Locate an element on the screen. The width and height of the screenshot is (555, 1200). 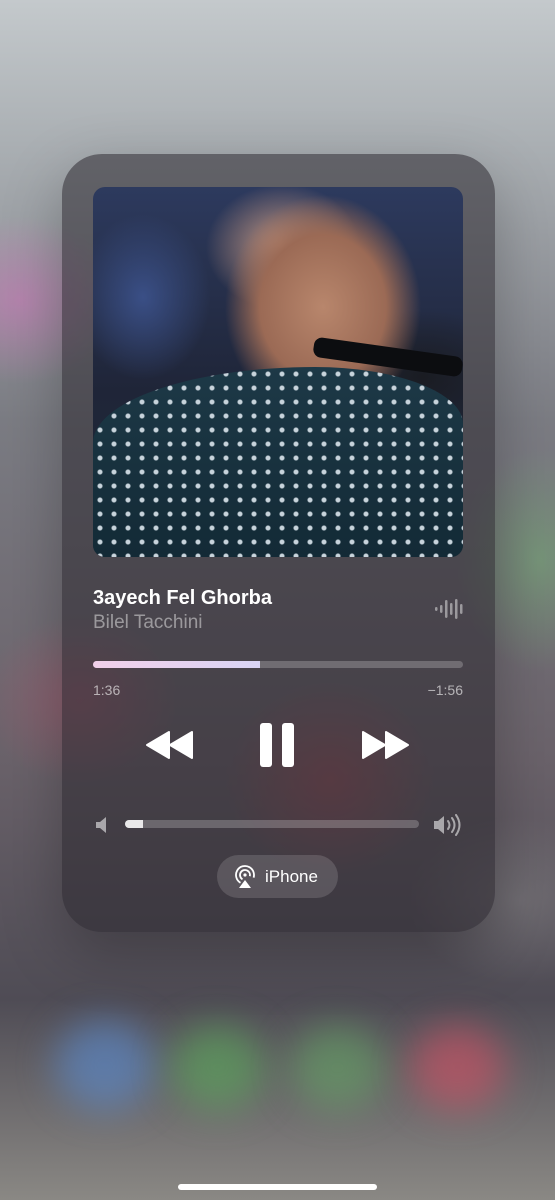
track-title: 3ayech Fel Ghorba is located at coordinates (182, 598).